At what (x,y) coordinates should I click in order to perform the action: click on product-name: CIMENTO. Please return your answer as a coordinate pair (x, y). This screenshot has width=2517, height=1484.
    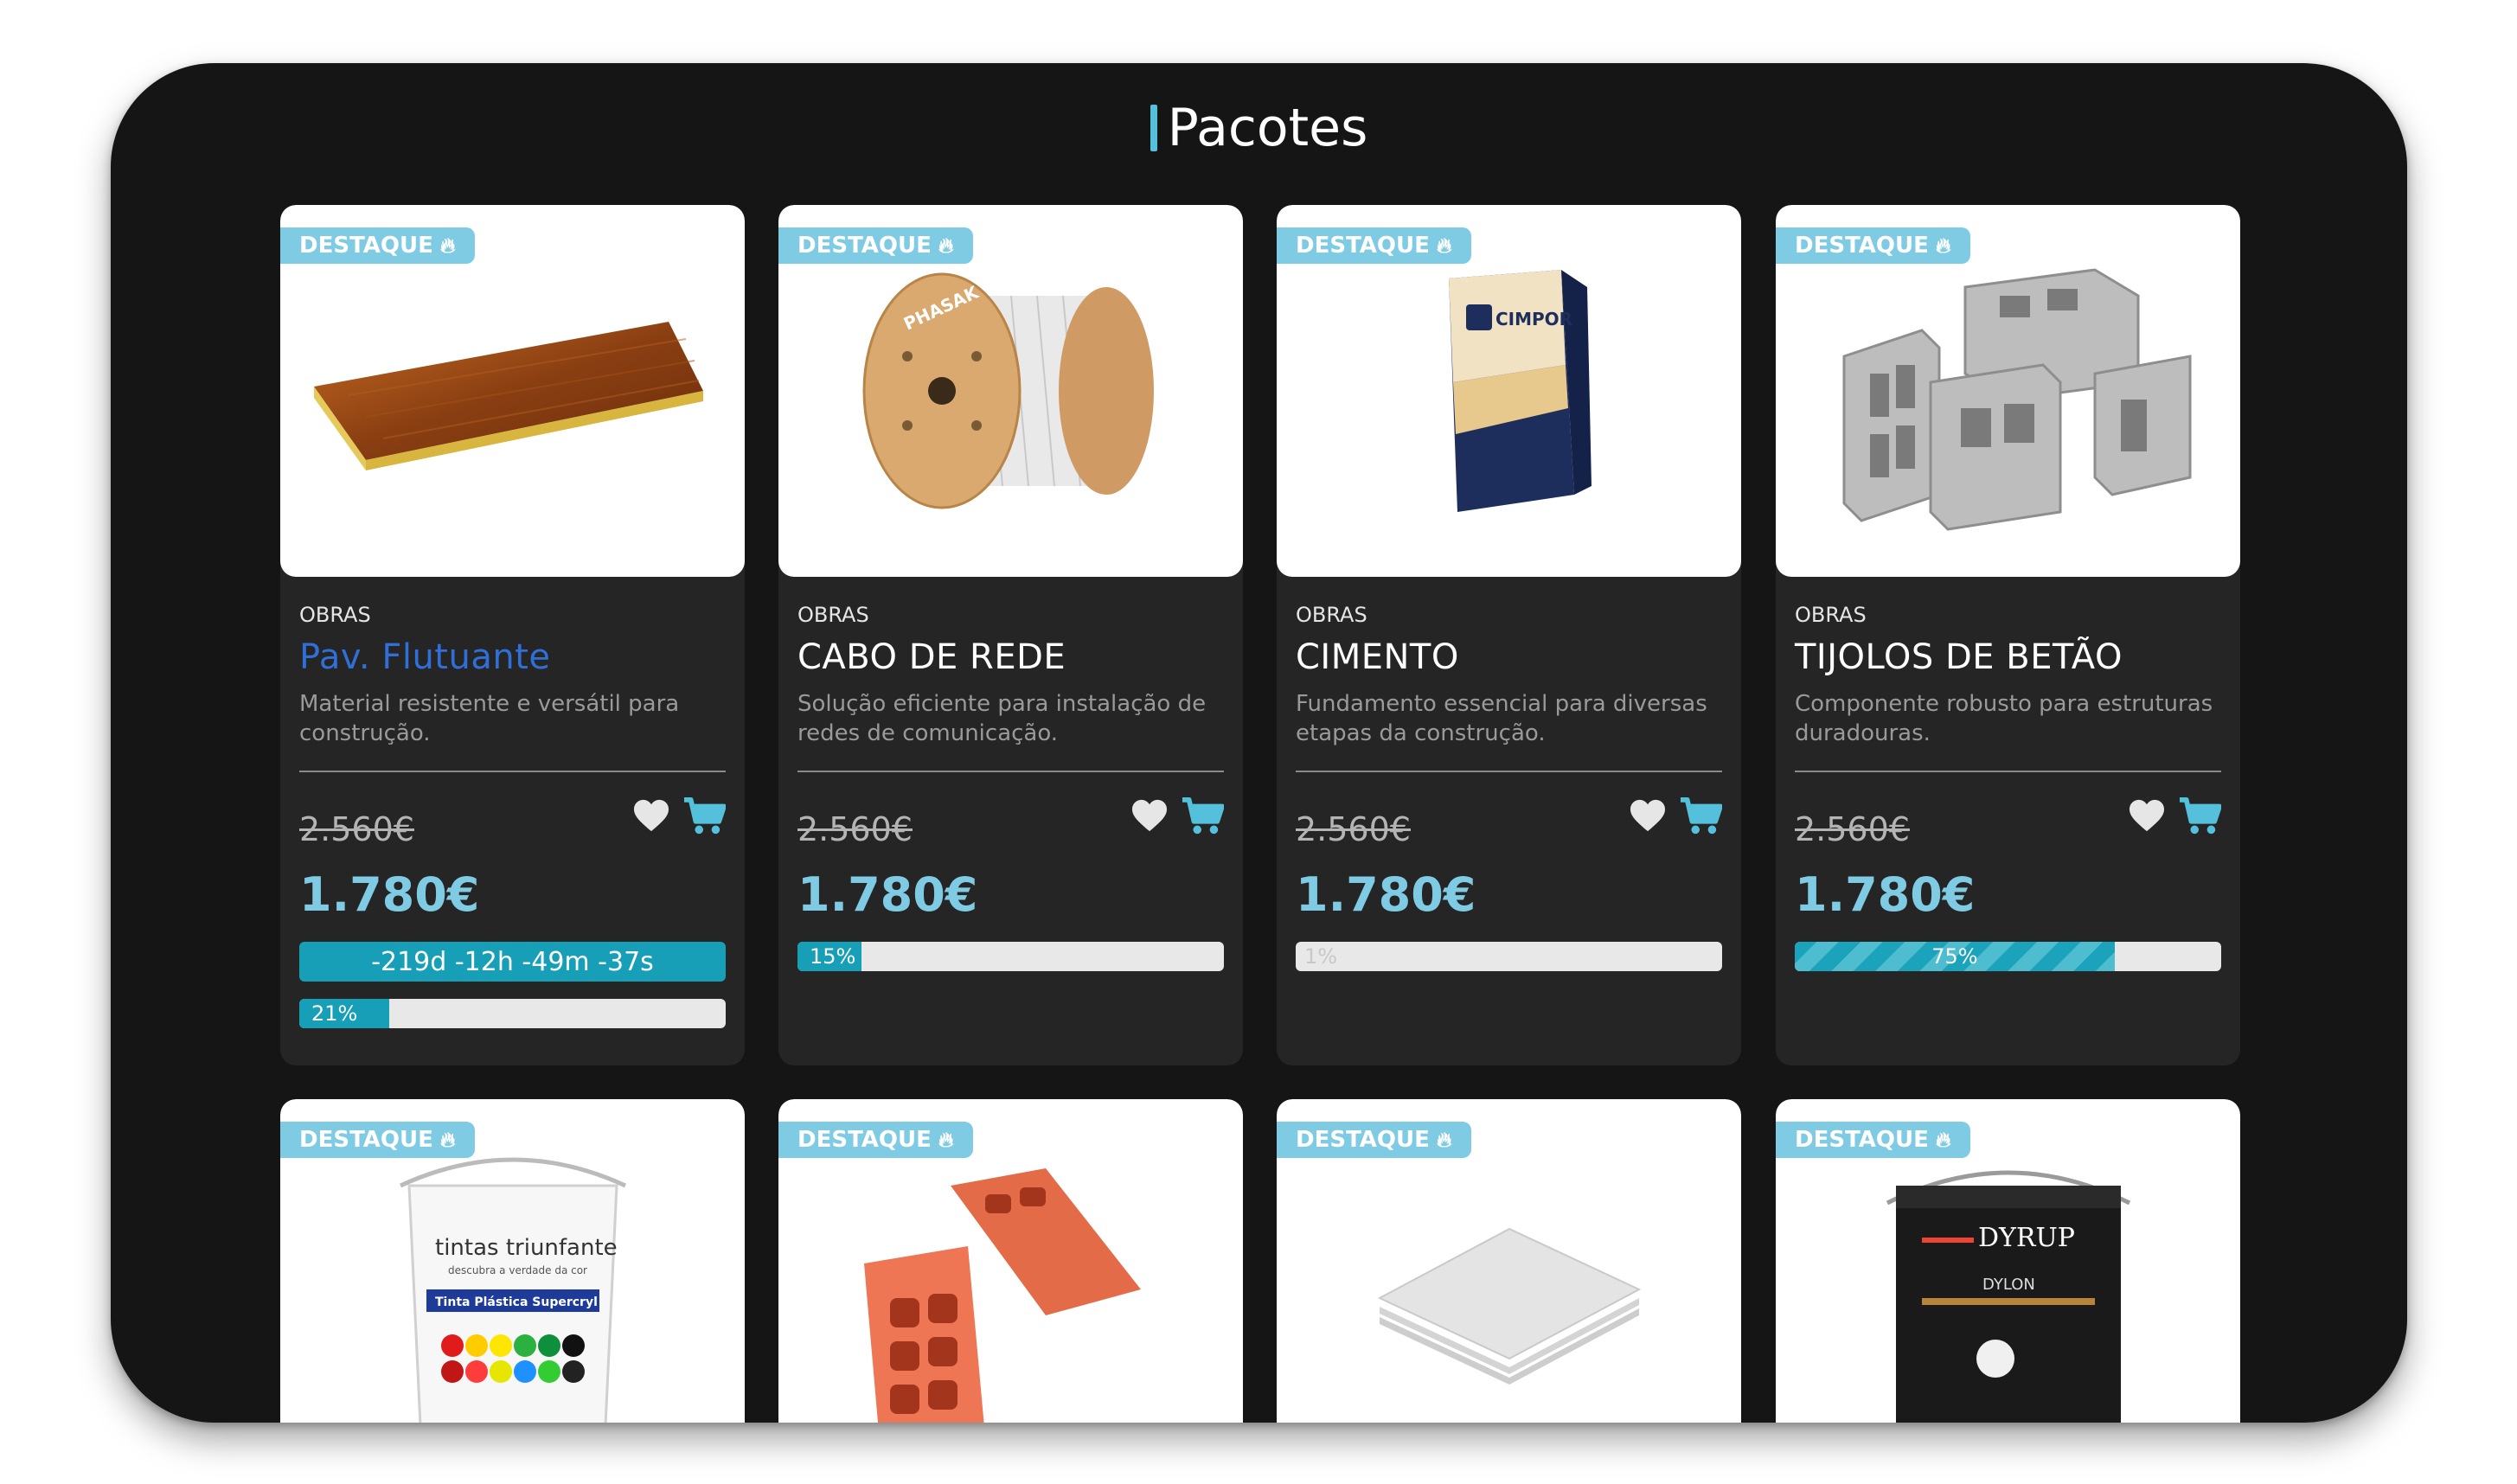
    Looking at the image, I should click on (1509, 657).